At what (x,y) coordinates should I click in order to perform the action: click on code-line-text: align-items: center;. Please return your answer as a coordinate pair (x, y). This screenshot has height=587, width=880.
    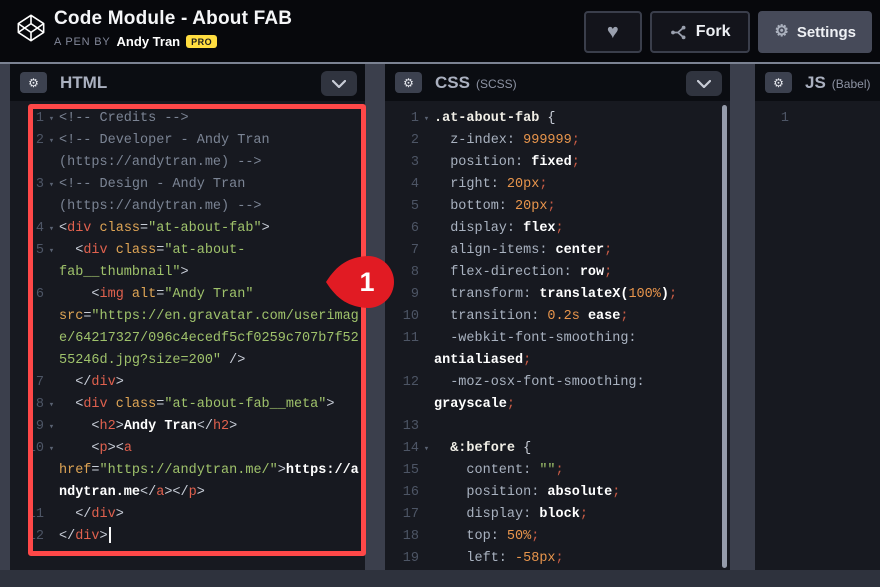
    Looking at the image, I should click on (523, 250).